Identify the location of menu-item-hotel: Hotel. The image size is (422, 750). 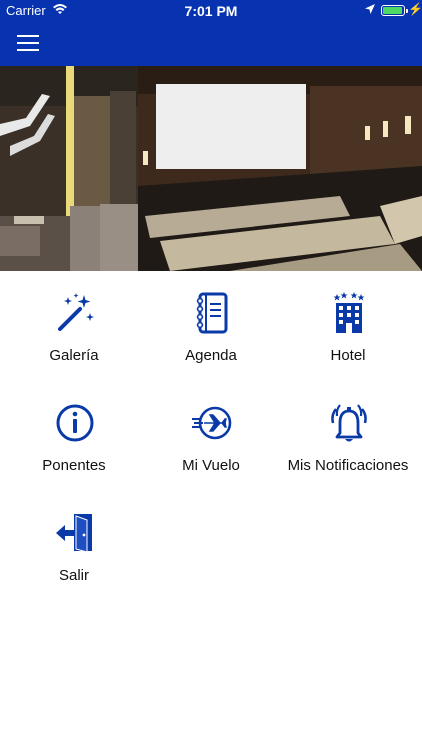
(348, 326).